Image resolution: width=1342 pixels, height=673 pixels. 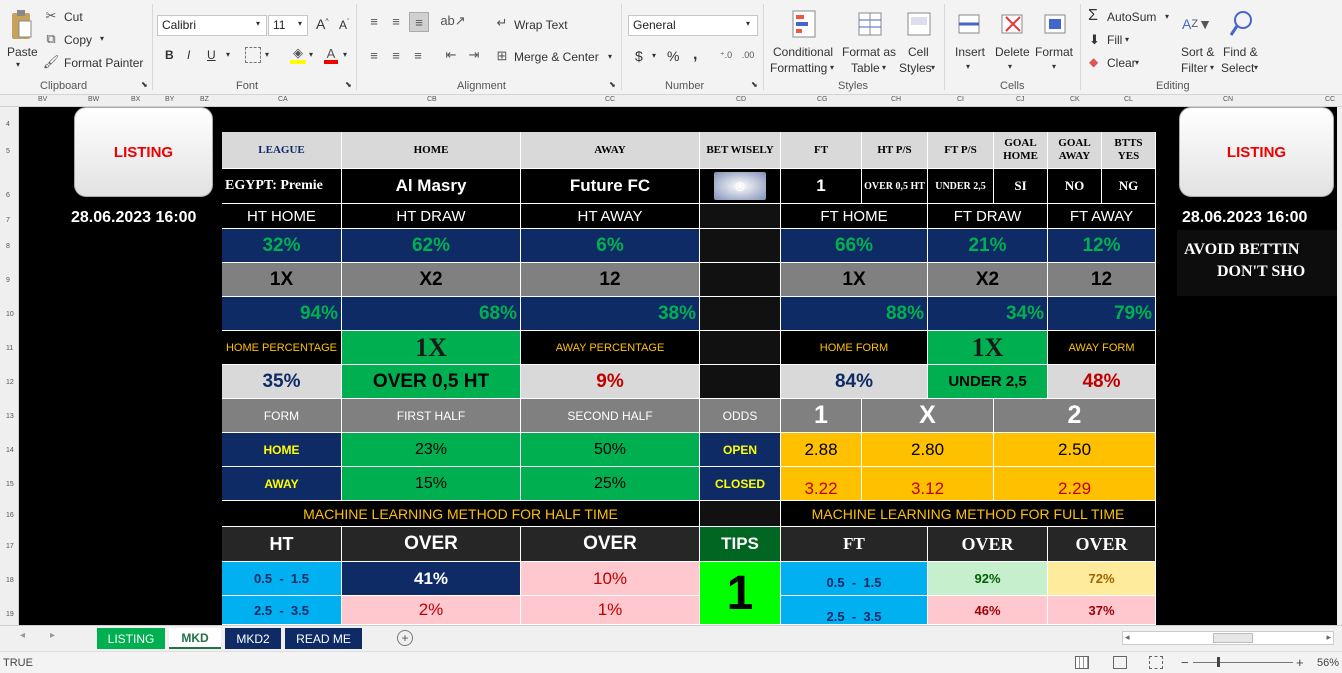 I want to click on col-header: BY, so click(x=169, y=99).